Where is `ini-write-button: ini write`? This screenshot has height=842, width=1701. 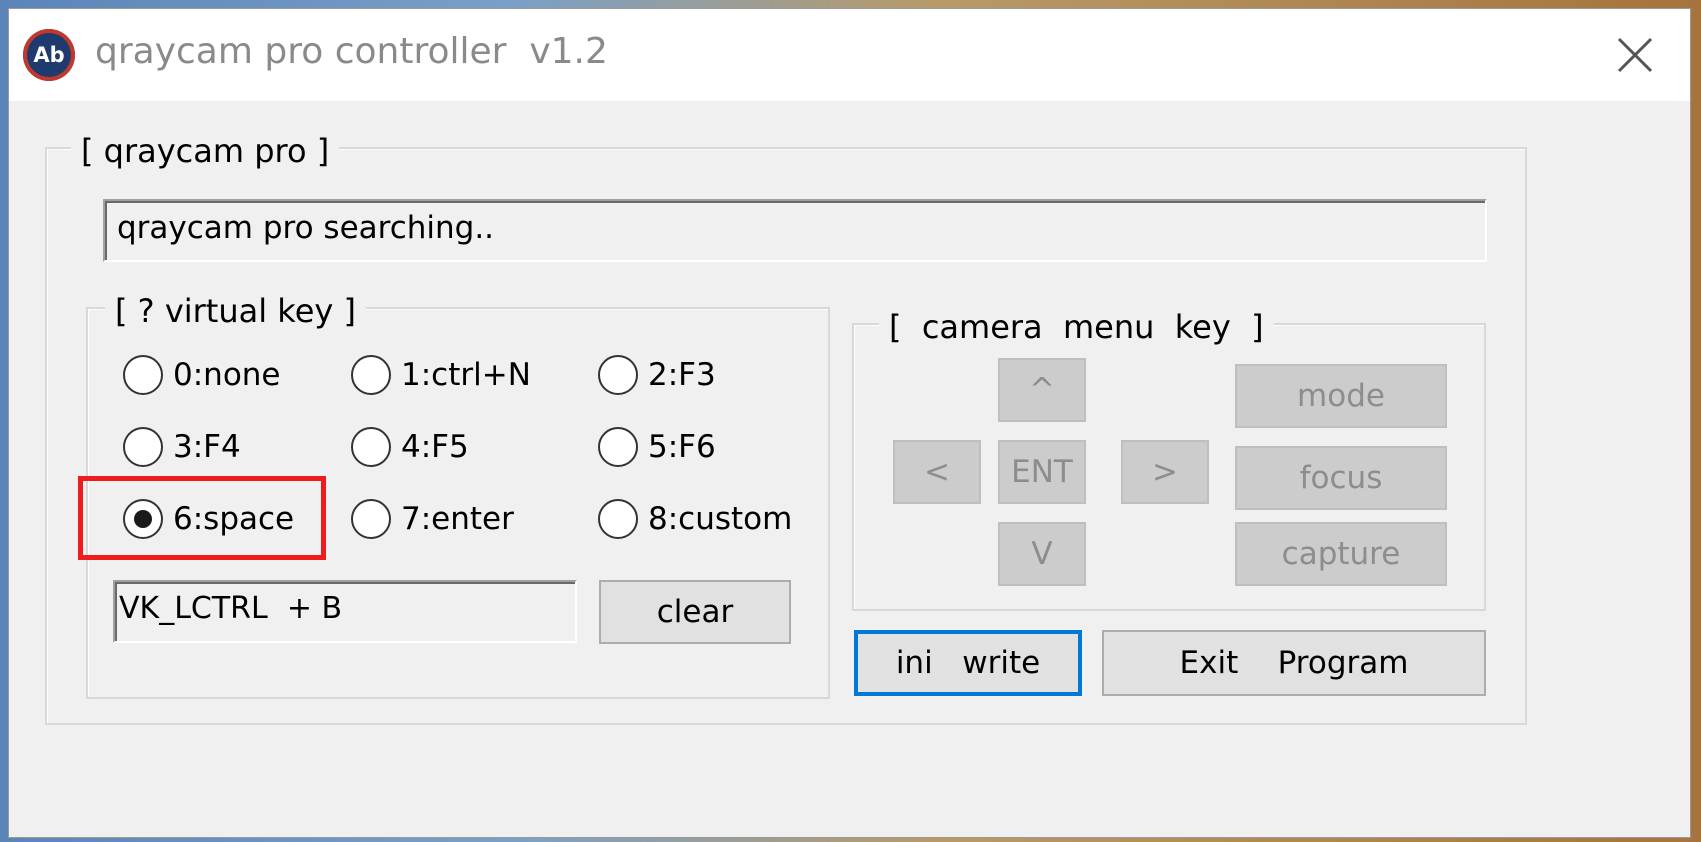
ini-write-button: ini write is located at coordinates (968, 663).